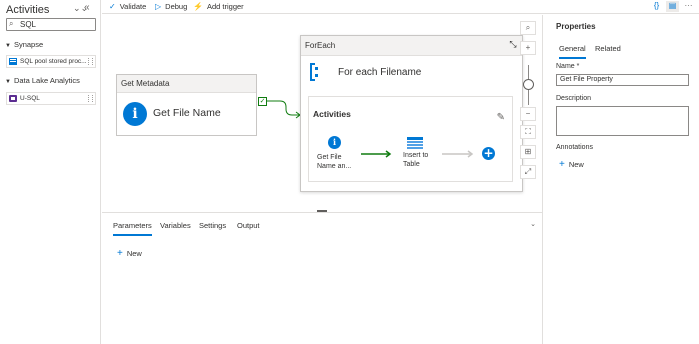 The height and width of the screenshot is (344, 699). Describe the element at coordinates (248, 225) in the screenshot. I see `tab-output: Output` at that location.